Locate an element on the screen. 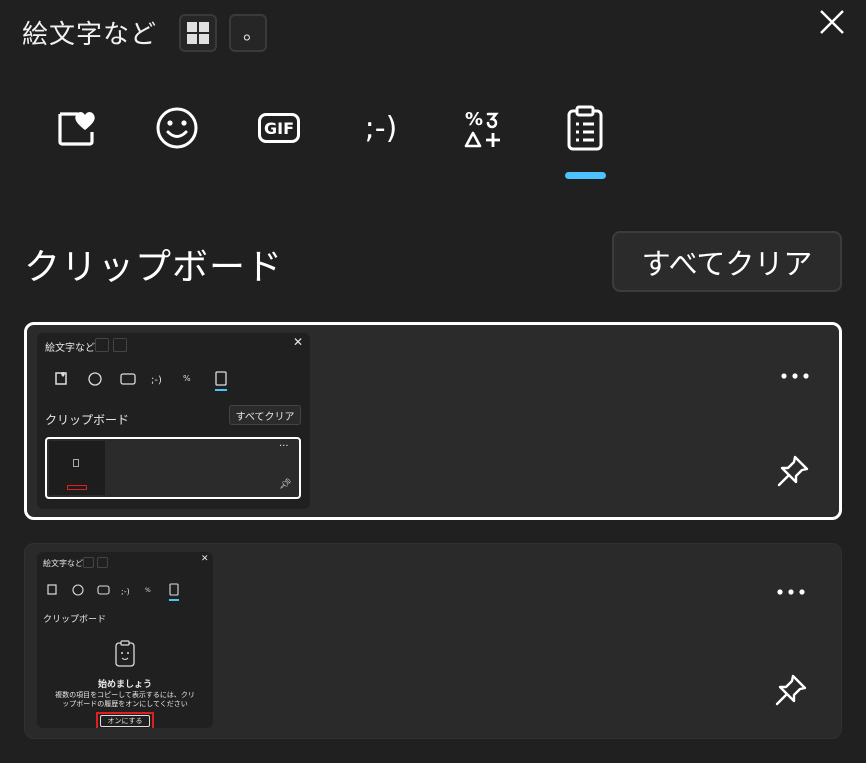 Image resolution: width=866 pixels, height=763 pixels. nested-clipboard-item-preview: ··· 📌︎ is located at coordinates (173, 468).